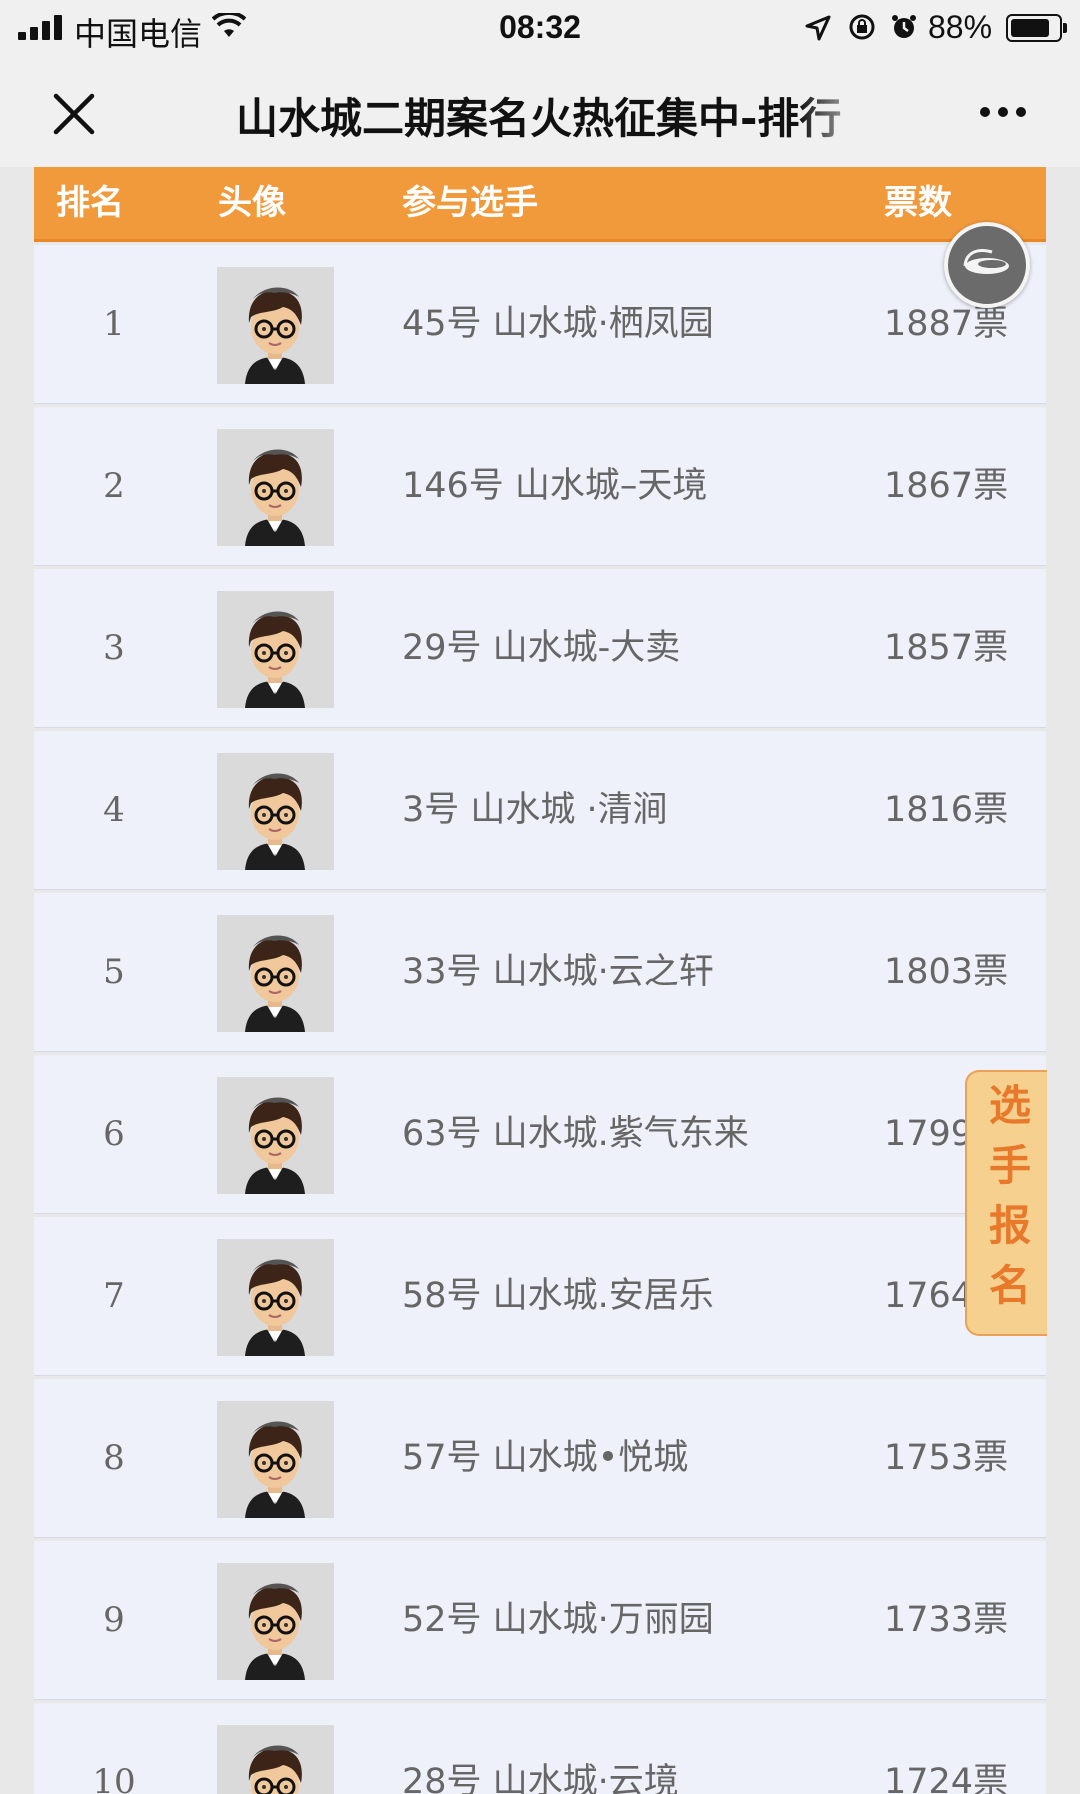  What do you see at coordinates (558, 972) in the screenshot?
I see `player-name: 33号 山水城·云之轩` at bounding box center [558, 972].